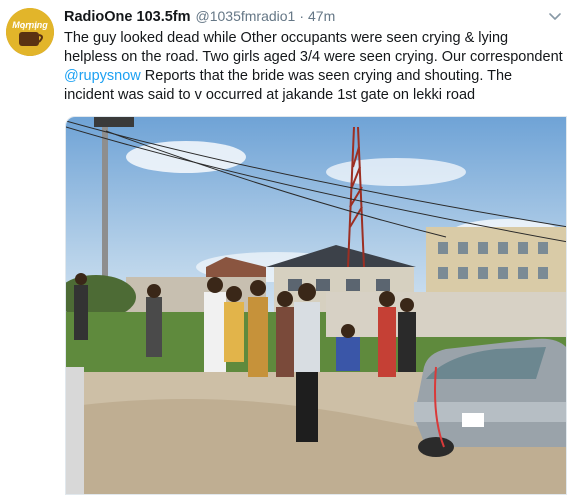 The height and width of the screenshot is (495, 567). I want to click on avatar-text: Morning, so click(30, 25).